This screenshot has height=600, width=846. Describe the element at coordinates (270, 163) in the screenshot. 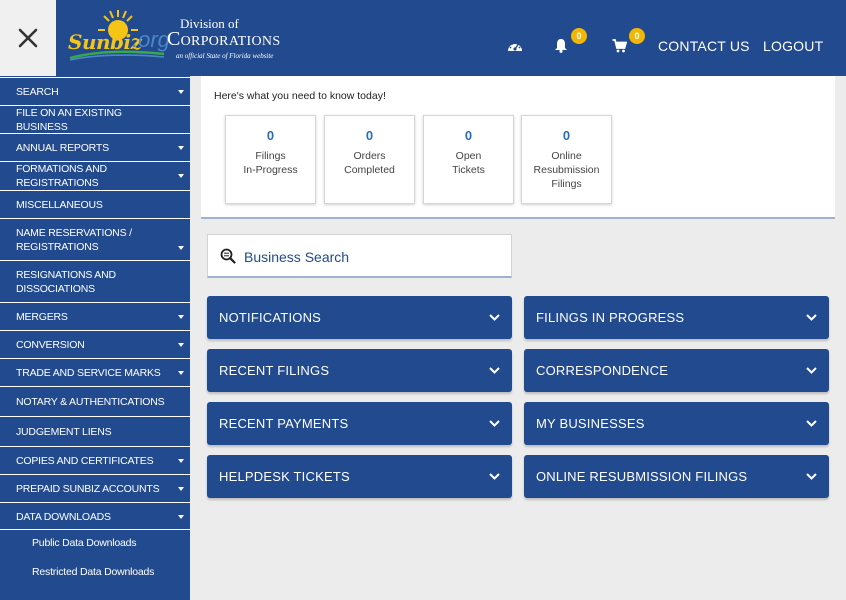

I see `stat-label: Filings In-Progress` at that location.